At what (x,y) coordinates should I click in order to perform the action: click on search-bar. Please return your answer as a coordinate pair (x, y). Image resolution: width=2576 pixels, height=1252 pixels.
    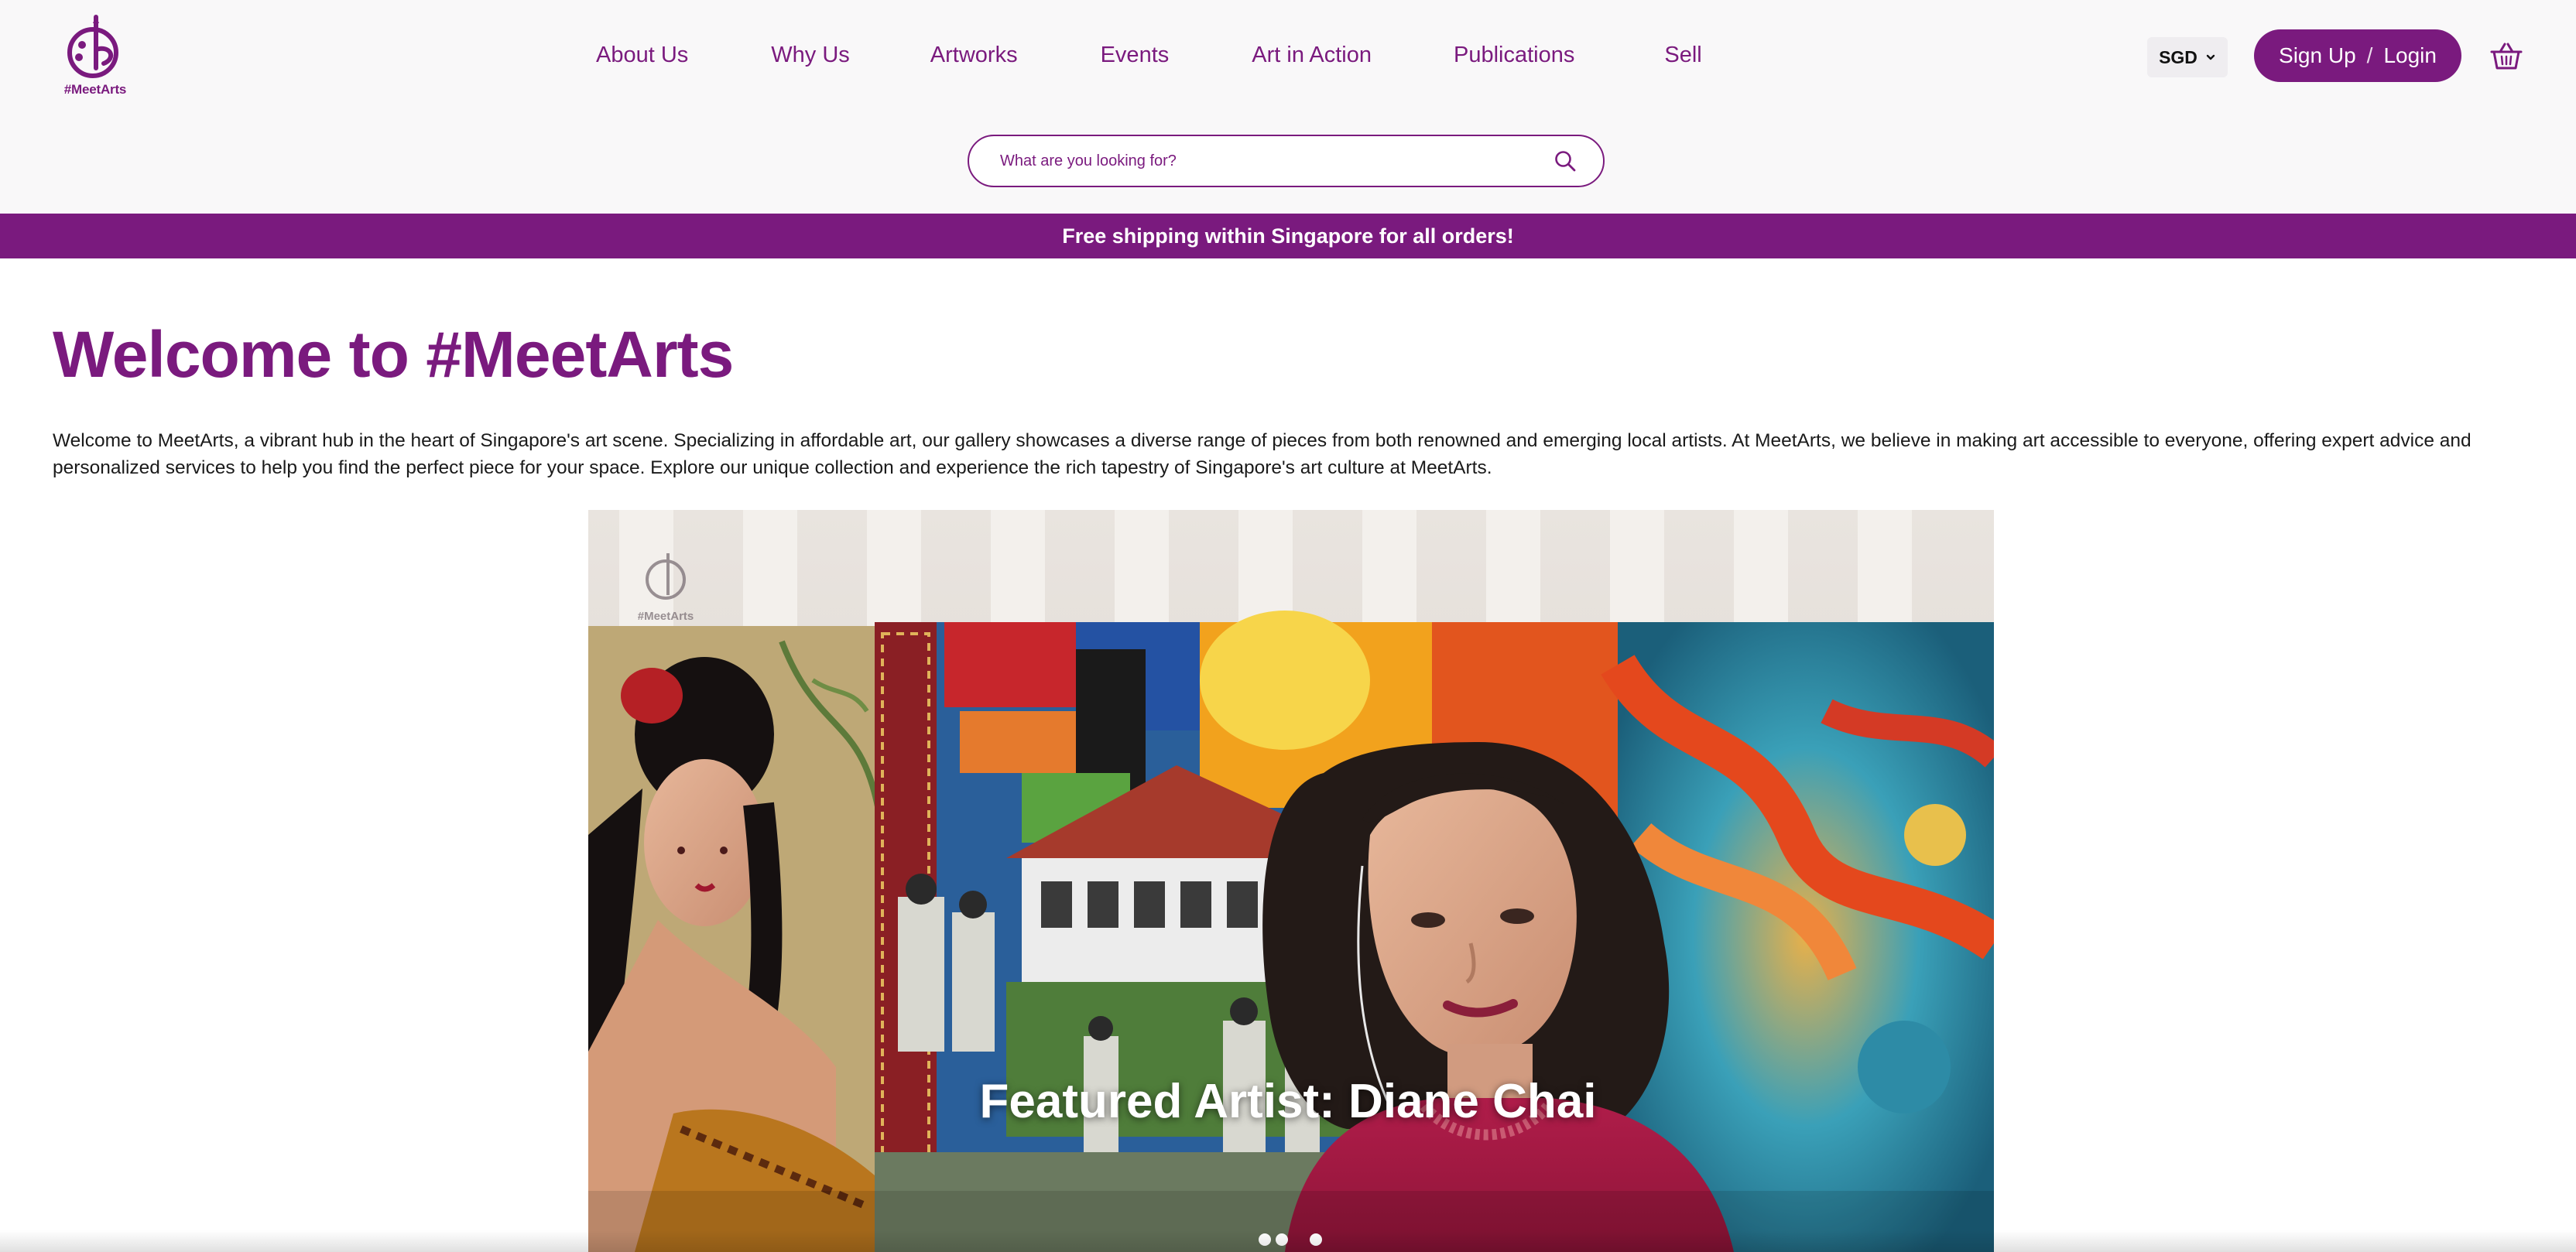
    Looking at the image, I should click on (1286, 161).